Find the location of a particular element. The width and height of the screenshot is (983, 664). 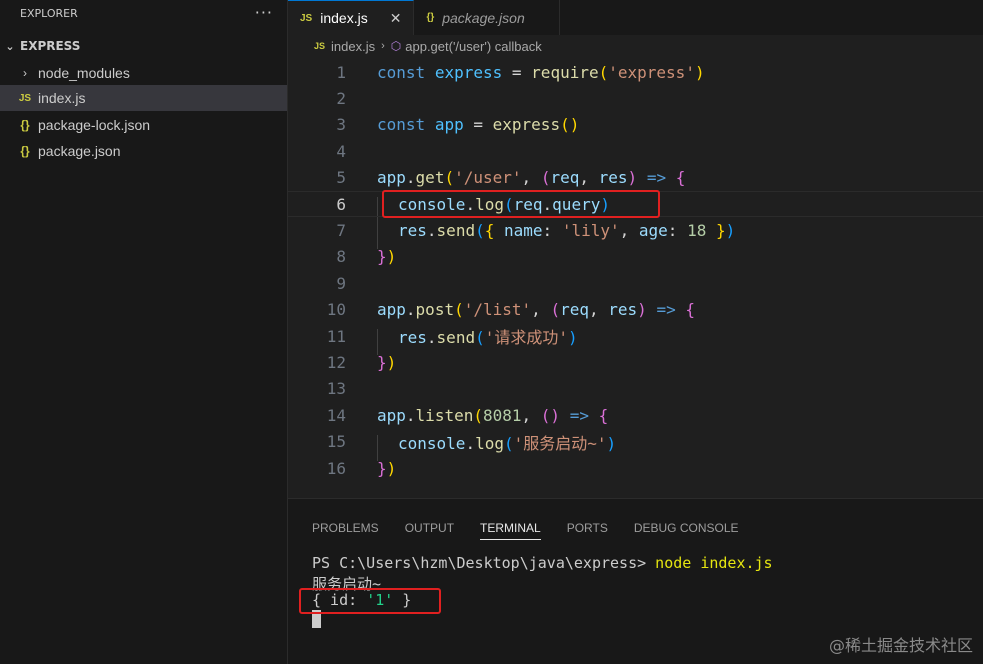

line-number: 2 is located at coordinates (341, 99).